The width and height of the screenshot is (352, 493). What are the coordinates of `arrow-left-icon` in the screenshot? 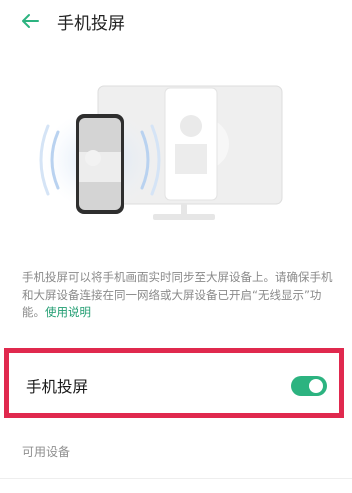 It's located at (30, 21).